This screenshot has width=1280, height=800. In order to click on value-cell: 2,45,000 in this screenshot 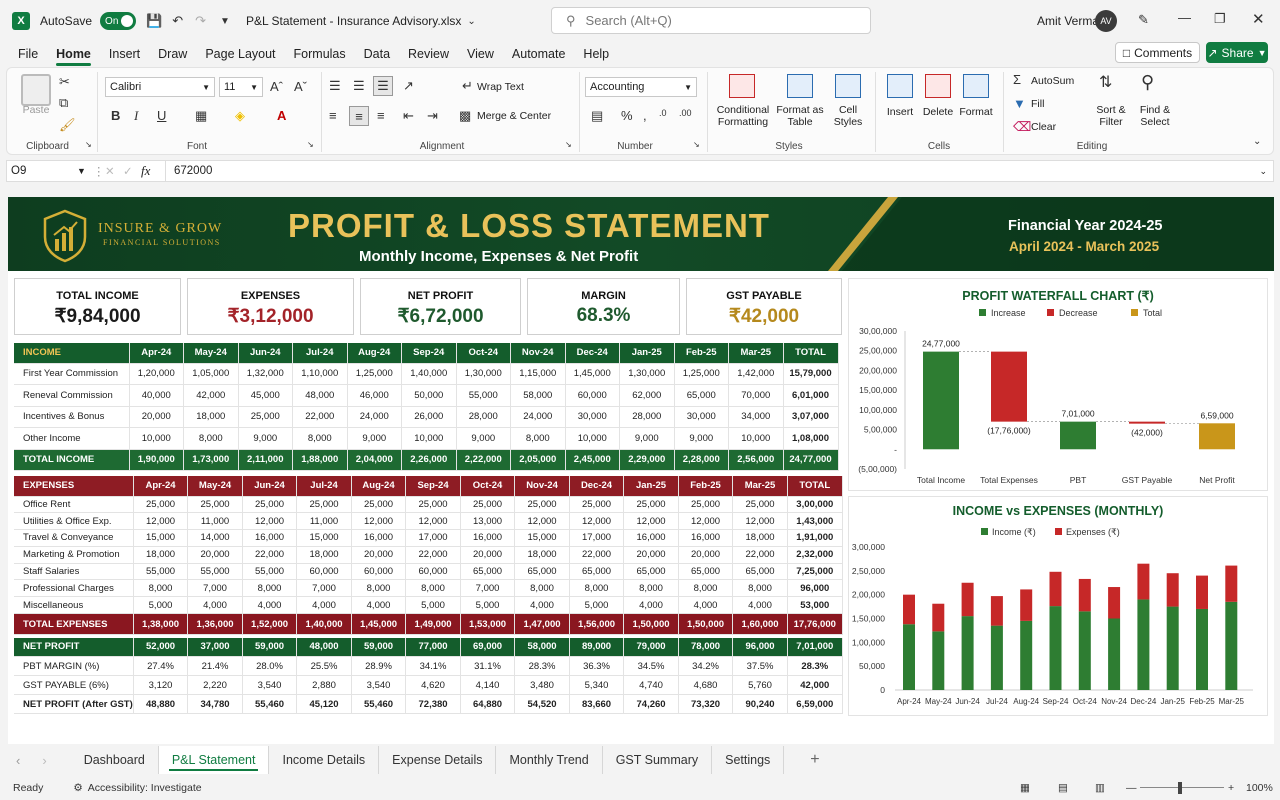, I will do `click(592, 460)`.